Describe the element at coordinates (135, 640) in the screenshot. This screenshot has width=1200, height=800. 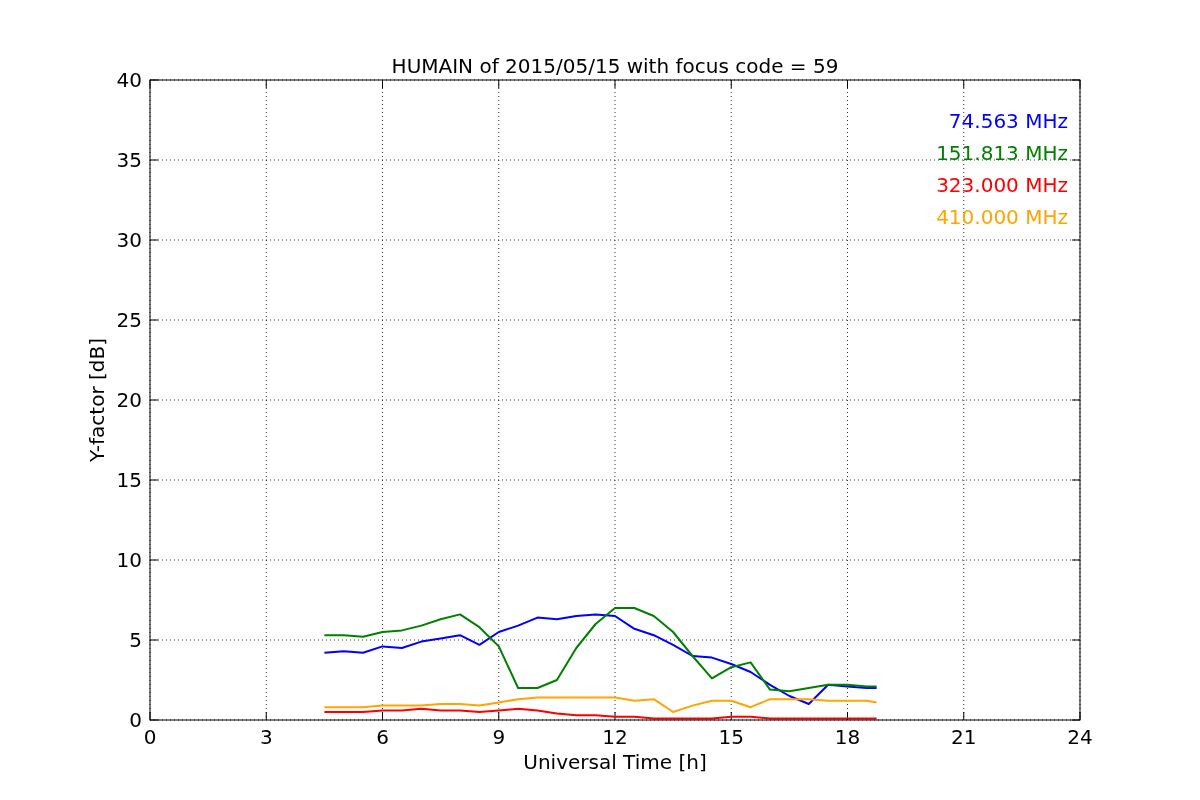
I see `tick-label: 5` at that location.